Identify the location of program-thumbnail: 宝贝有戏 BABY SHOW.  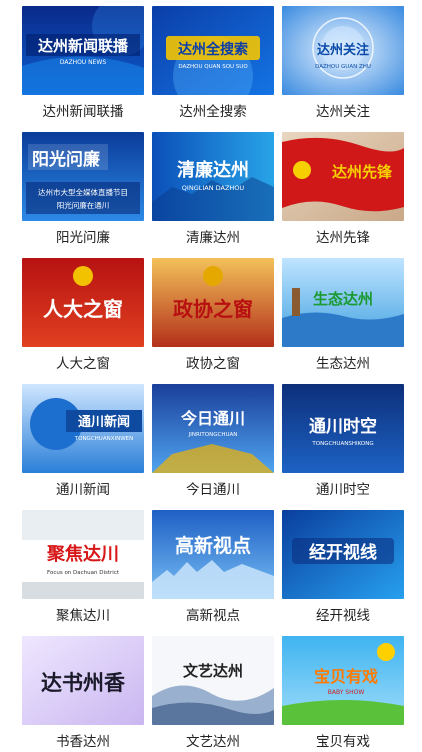
(343, 680).